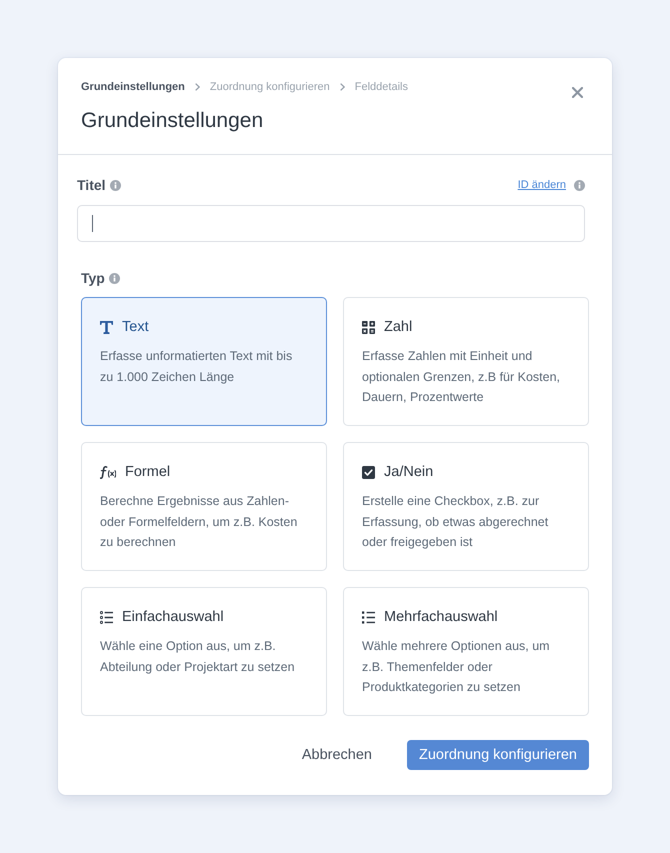  I want to click on option-title: Formel, so click(147, 472).